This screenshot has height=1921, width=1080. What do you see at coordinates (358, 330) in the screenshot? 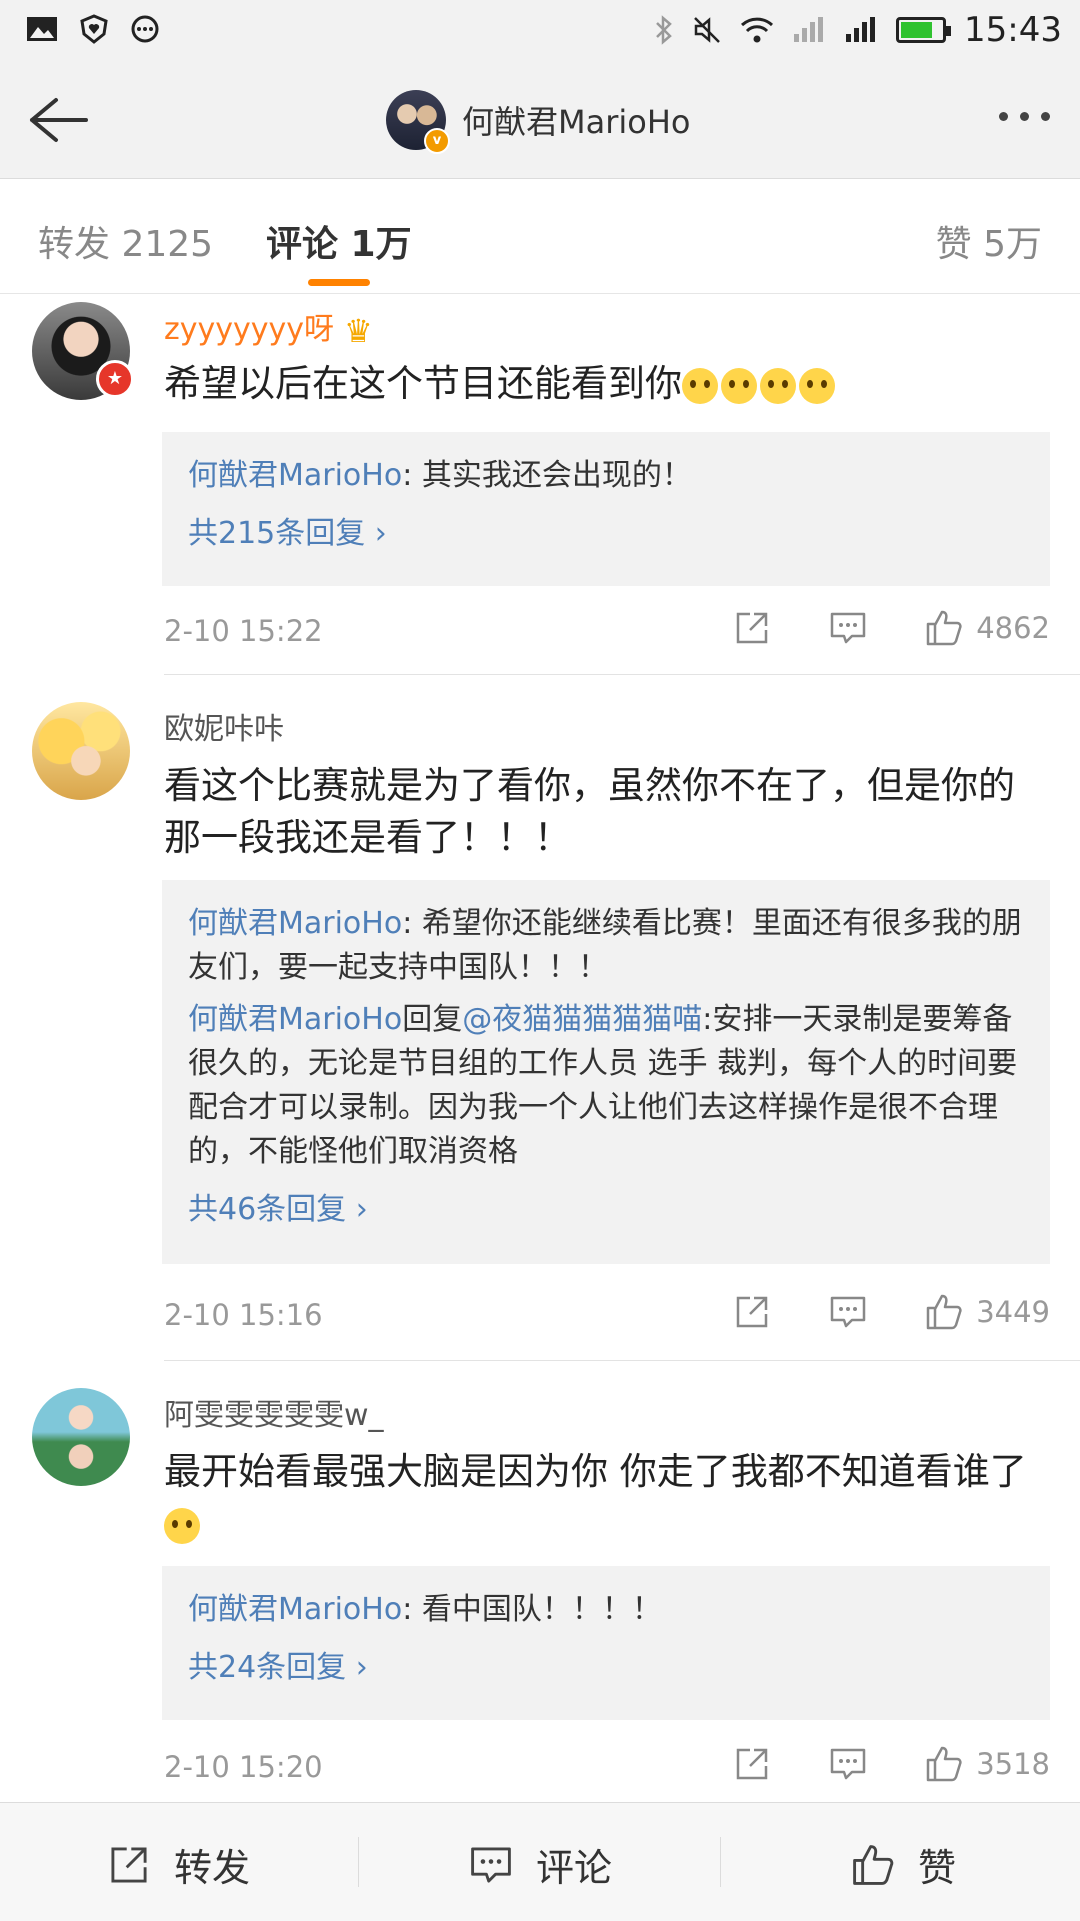
I see `crown-icon: ♛` at bounding box center [358, 330].